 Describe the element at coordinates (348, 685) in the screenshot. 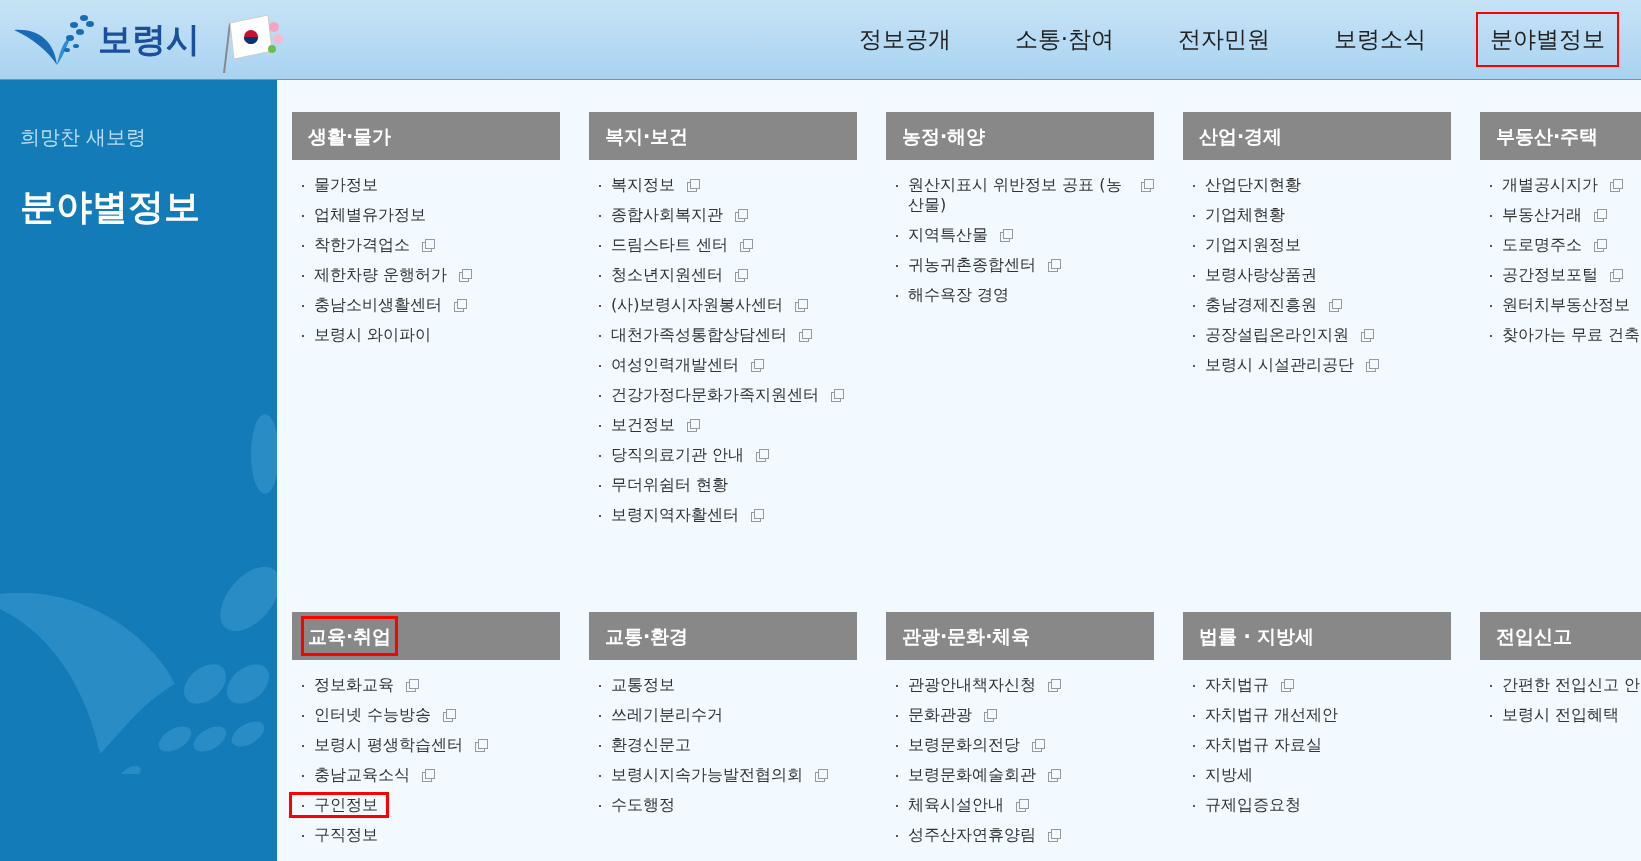

I see `category-link: 정보화교육` at that location.